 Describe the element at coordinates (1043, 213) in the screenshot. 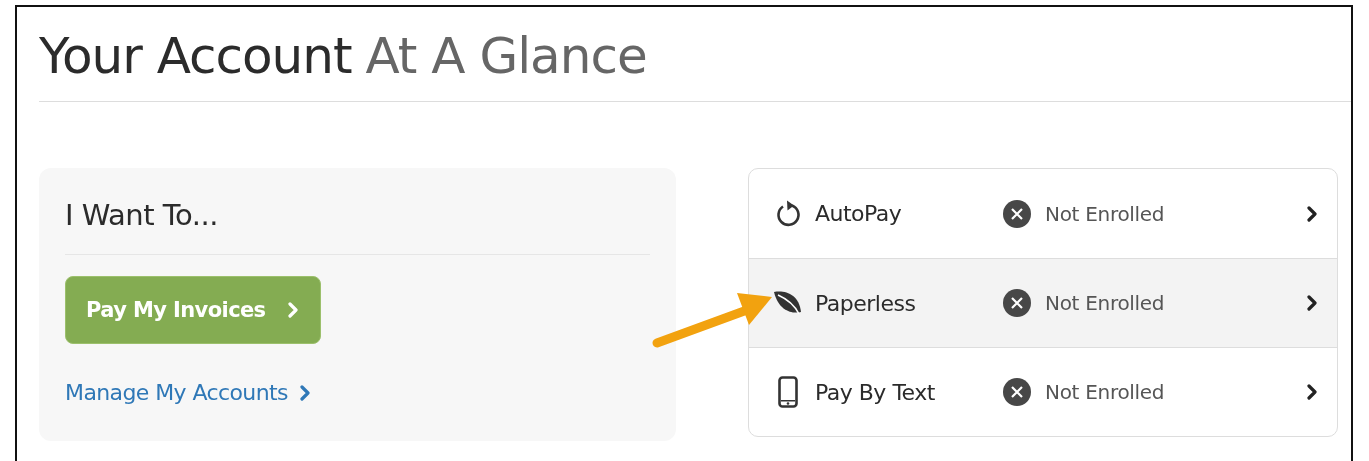

I see `service-row: AutoPay Not Enrolled` at that location.